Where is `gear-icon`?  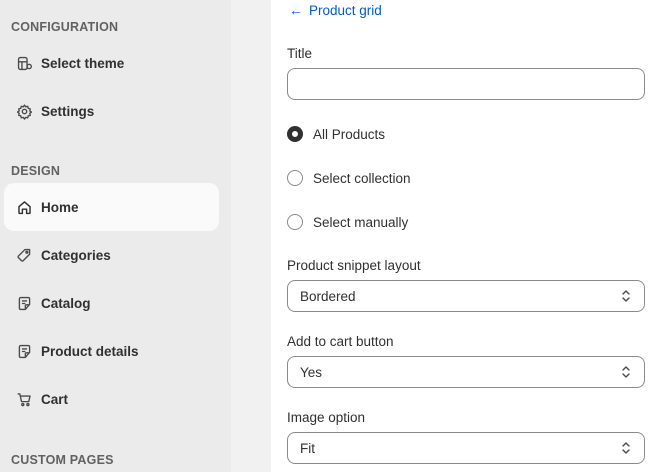
gear-icon is located at coordinates (24, 111).